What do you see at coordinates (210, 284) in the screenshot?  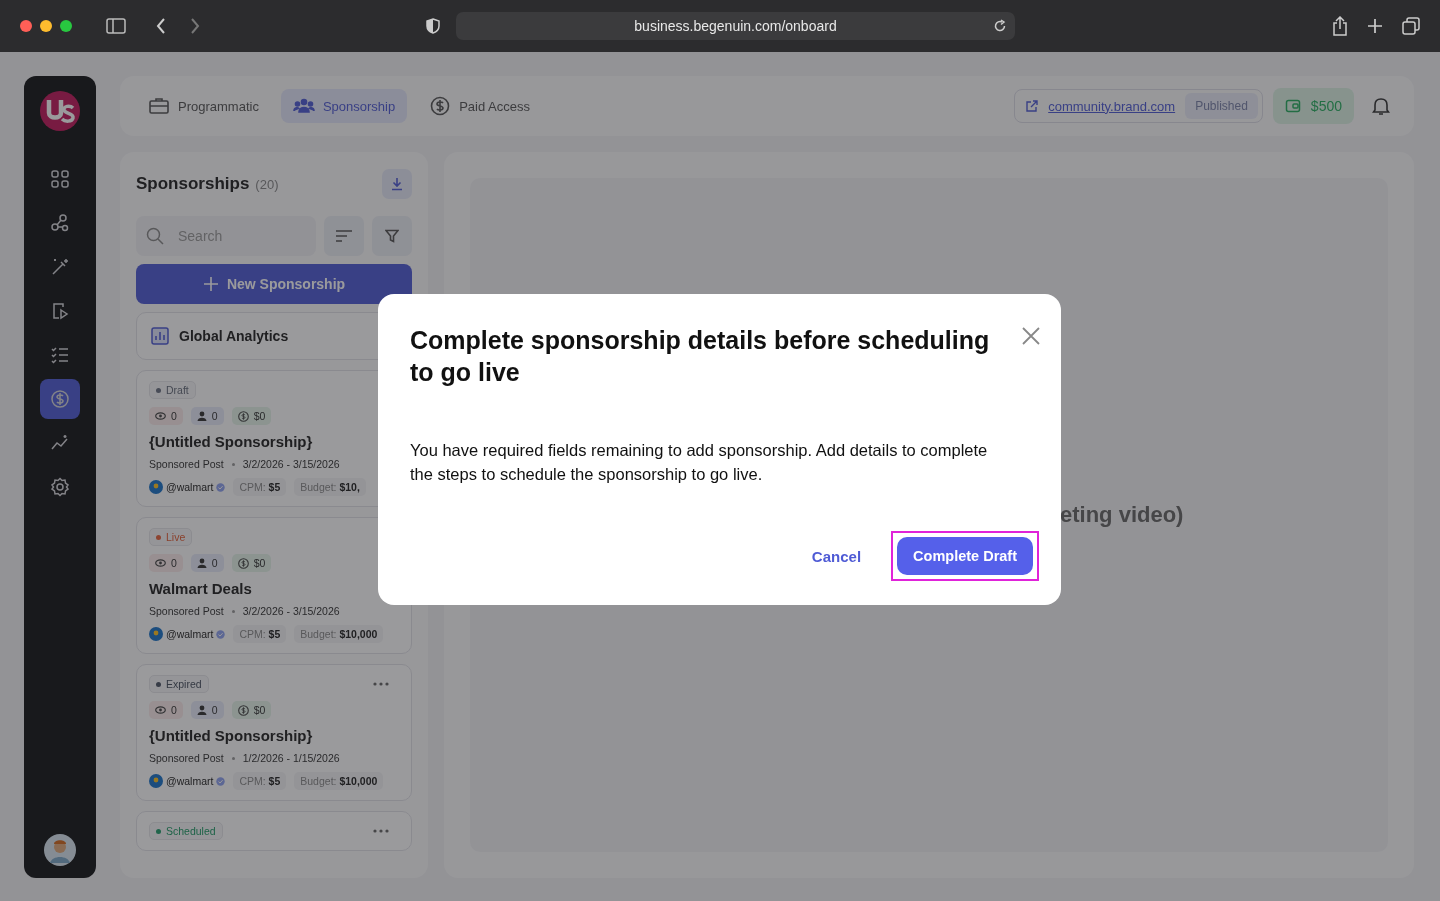 I see `plus-icon` at bounding box center [210, 284].